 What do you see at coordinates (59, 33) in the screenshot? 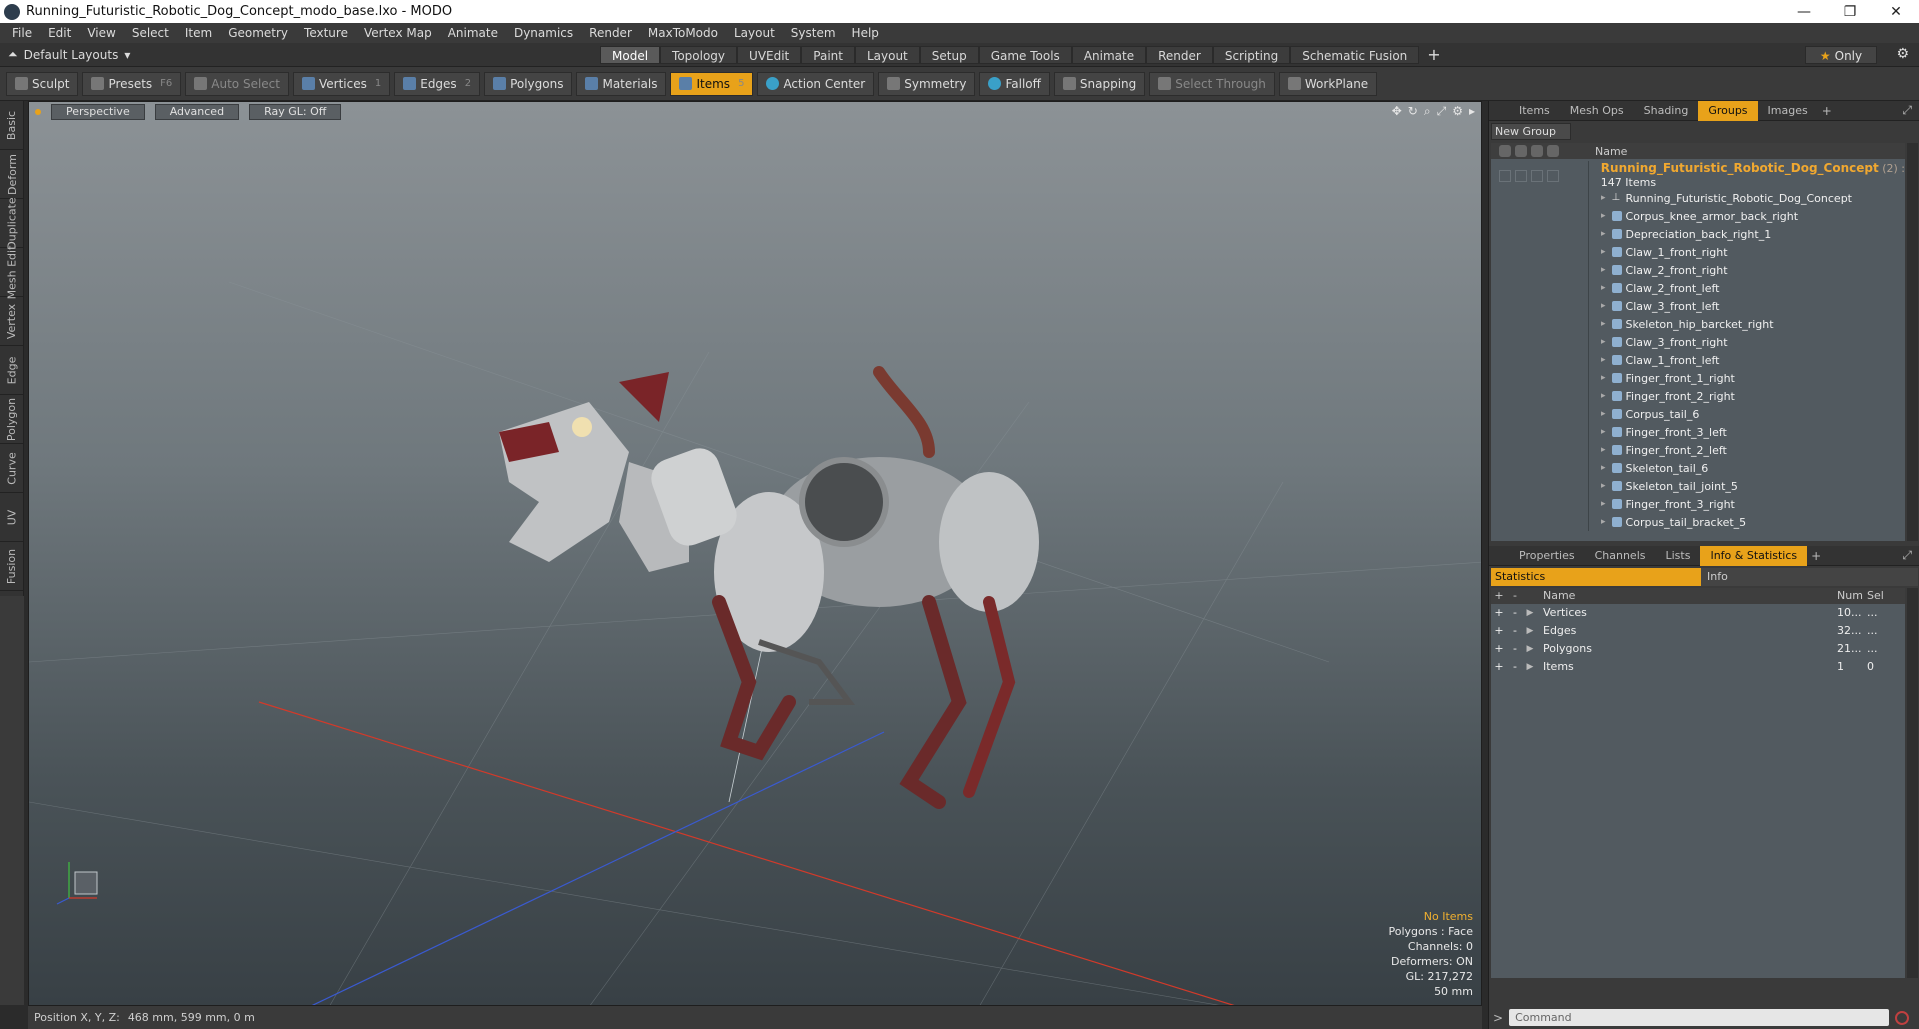
I see `menu-edit: Edit` at bounding box center [59, 33].